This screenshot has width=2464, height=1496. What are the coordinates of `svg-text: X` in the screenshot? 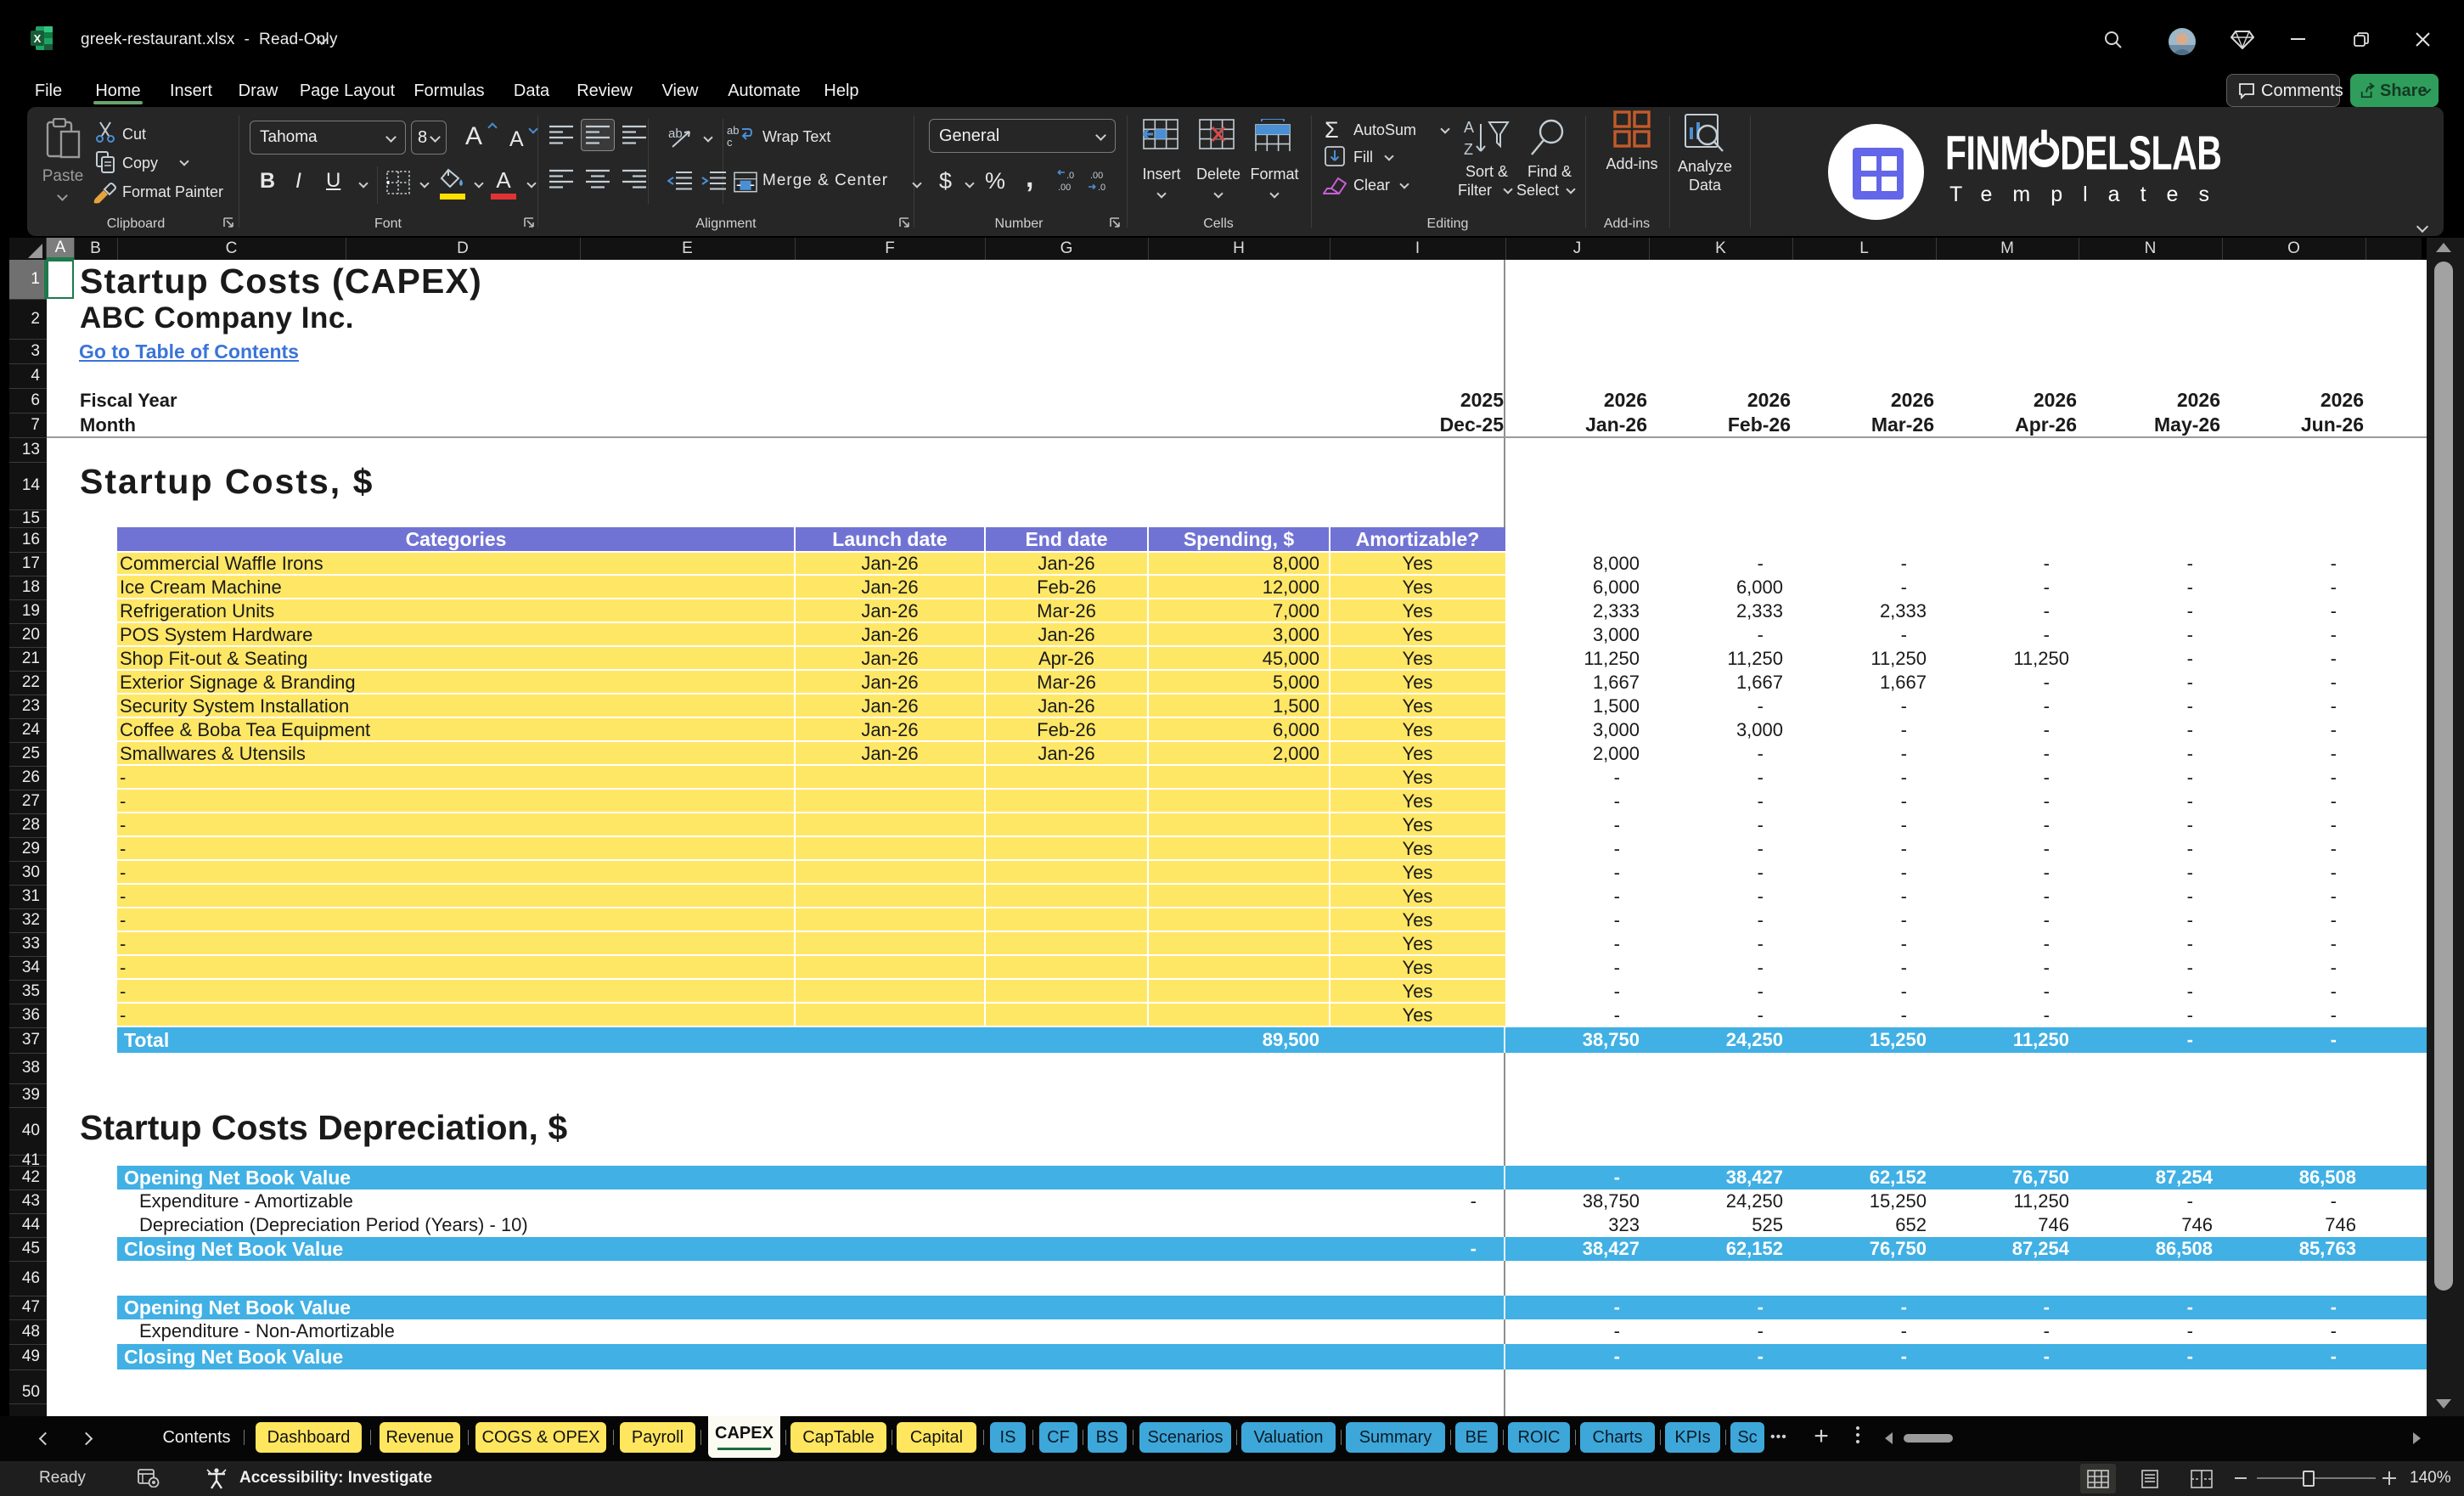 It's located at (38, 38).